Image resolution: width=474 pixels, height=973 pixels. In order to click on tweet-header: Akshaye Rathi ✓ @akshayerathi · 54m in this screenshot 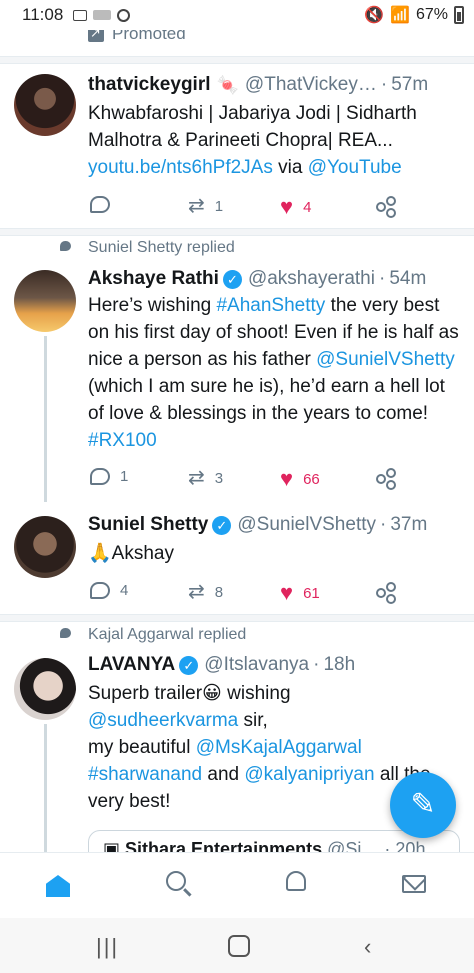, I will do `click(257, 279)`.